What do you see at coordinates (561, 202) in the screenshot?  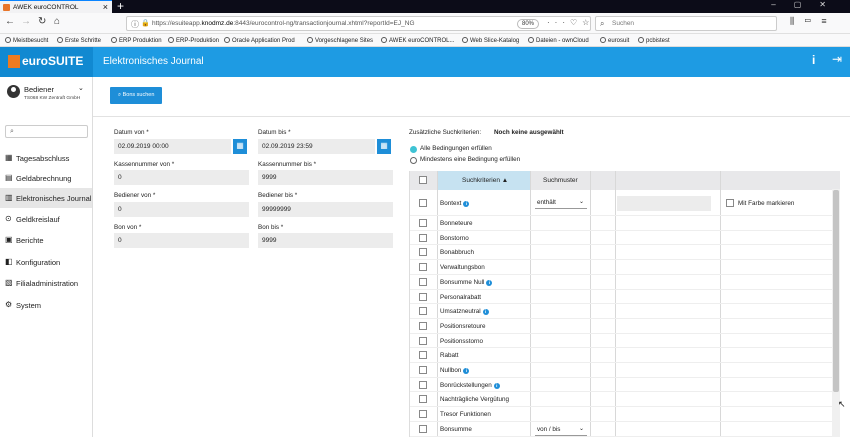 I see `pattern-select: enthält ⌄` at bounding box center [561, 202].